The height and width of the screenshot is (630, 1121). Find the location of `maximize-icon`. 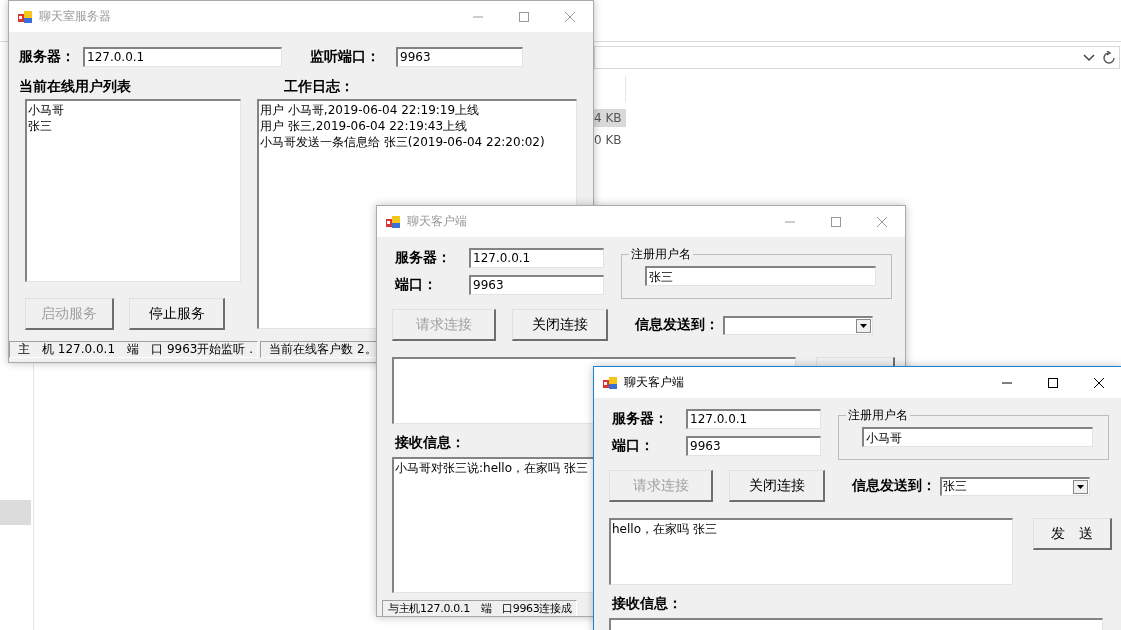

maximize-icon is located at coordinates (1053, 382).